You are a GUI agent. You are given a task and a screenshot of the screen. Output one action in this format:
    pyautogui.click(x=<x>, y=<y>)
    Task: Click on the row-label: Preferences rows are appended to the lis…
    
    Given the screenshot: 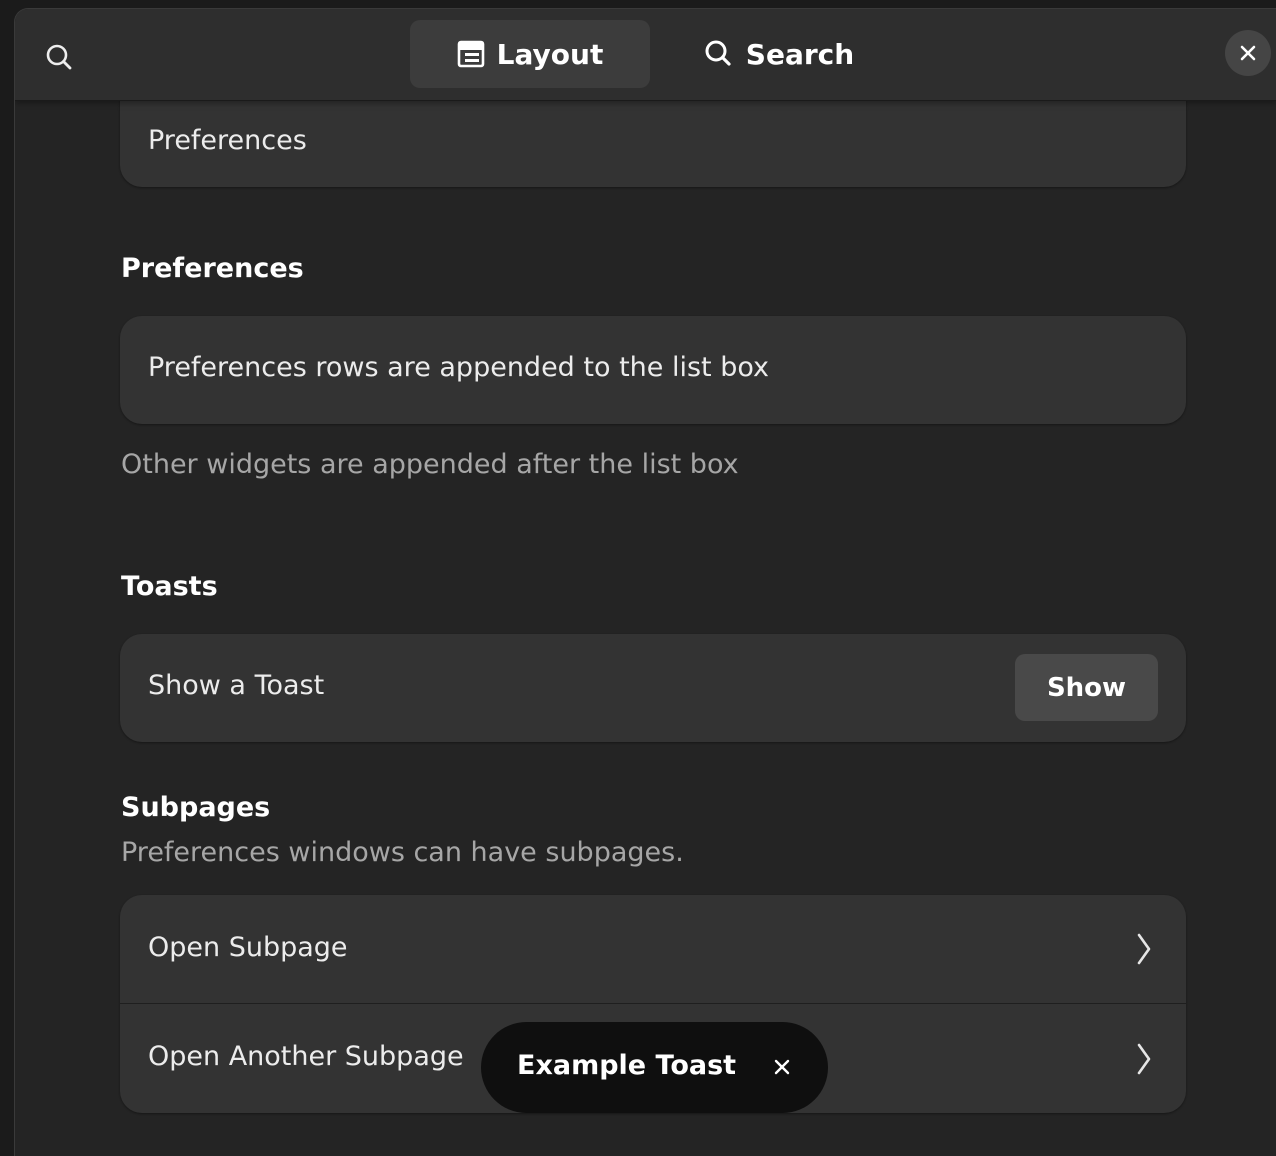 What is the action you would take?
    pyautogui.click(x=459, y=367)
    